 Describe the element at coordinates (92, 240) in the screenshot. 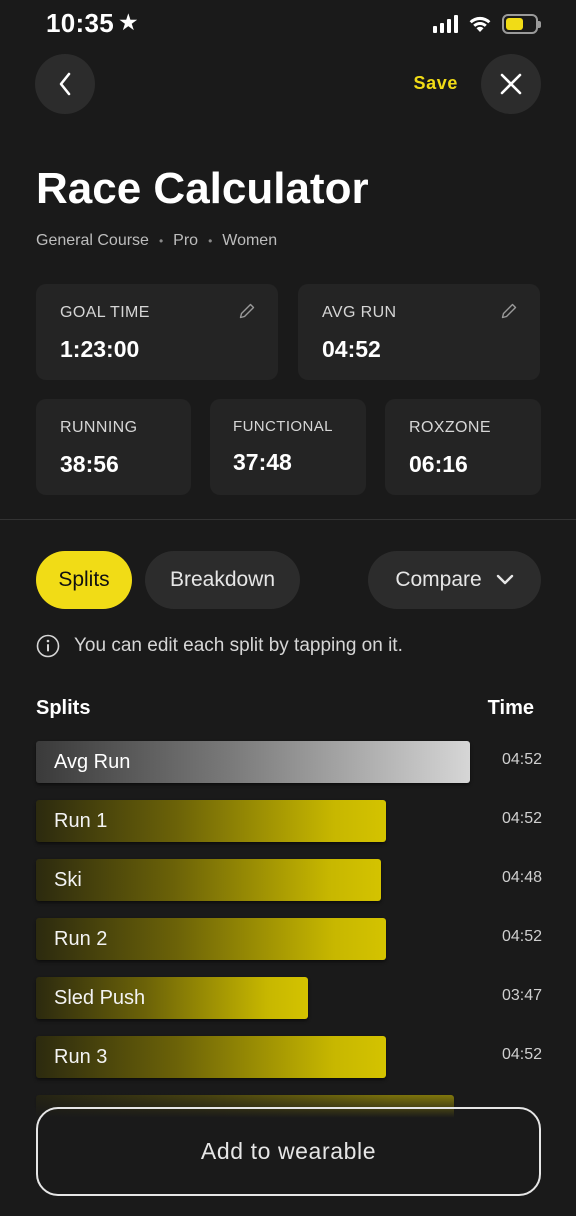

I see `course-label: General Course` at that location.